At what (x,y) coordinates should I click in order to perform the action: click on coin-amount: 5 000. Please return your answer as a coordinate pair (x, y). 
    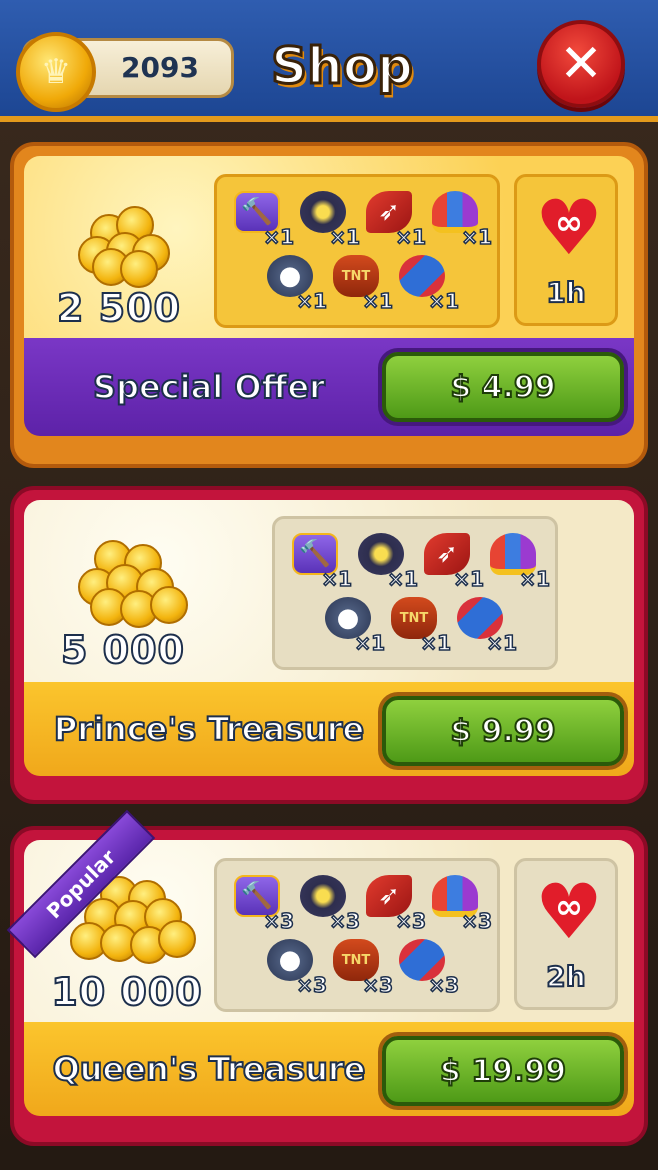
    Looking at the image, I should click on (122, 650).